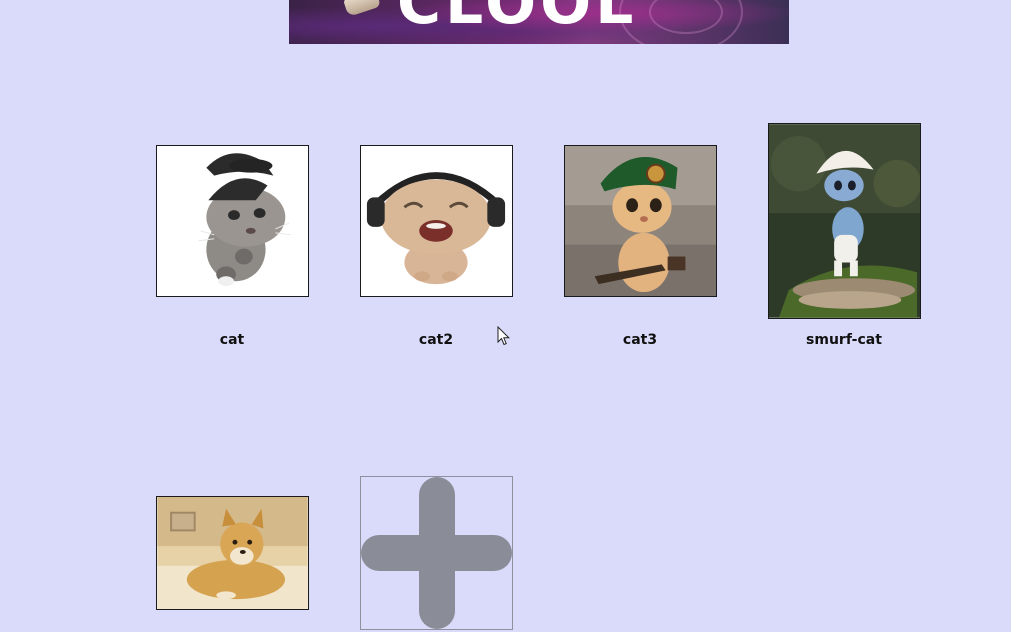 Image resolution: width=1011 pixels, height=632 pixels. I want to click on gallery-item-label: smurf-cat, so click(844, 340).